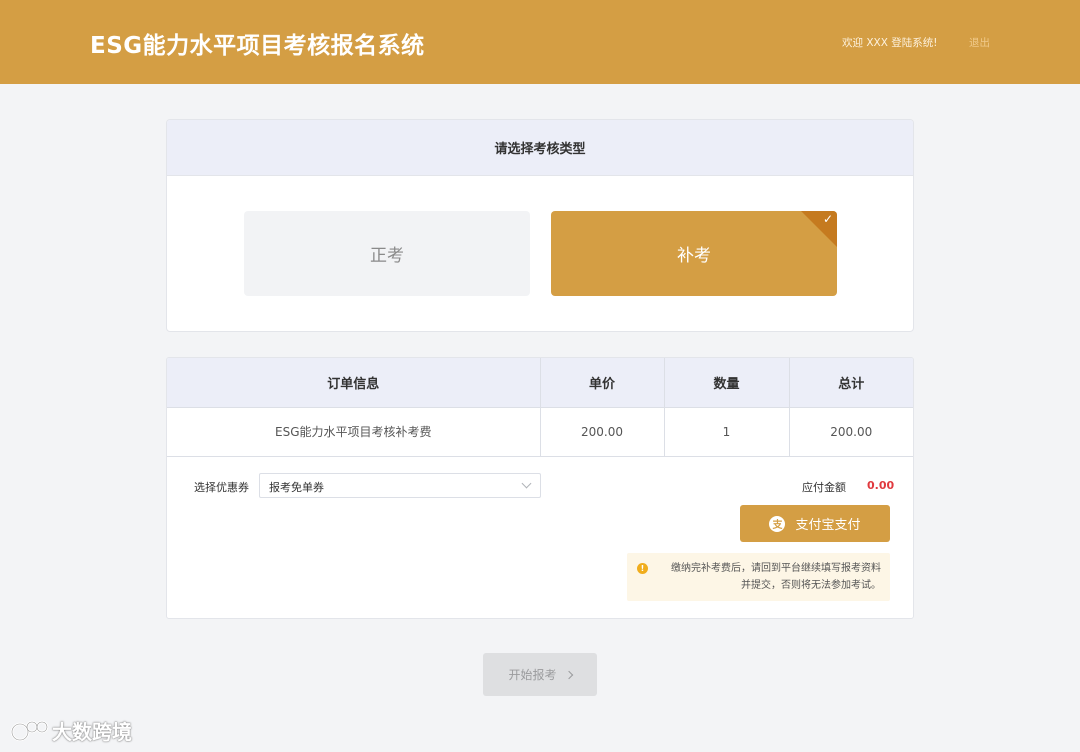 The width and height of the screenshot is (1080, 752). What do you see at coordinates (827, 219) in the screenshot?
I see `check-icon: ✓` at bounding box center [827, 219].